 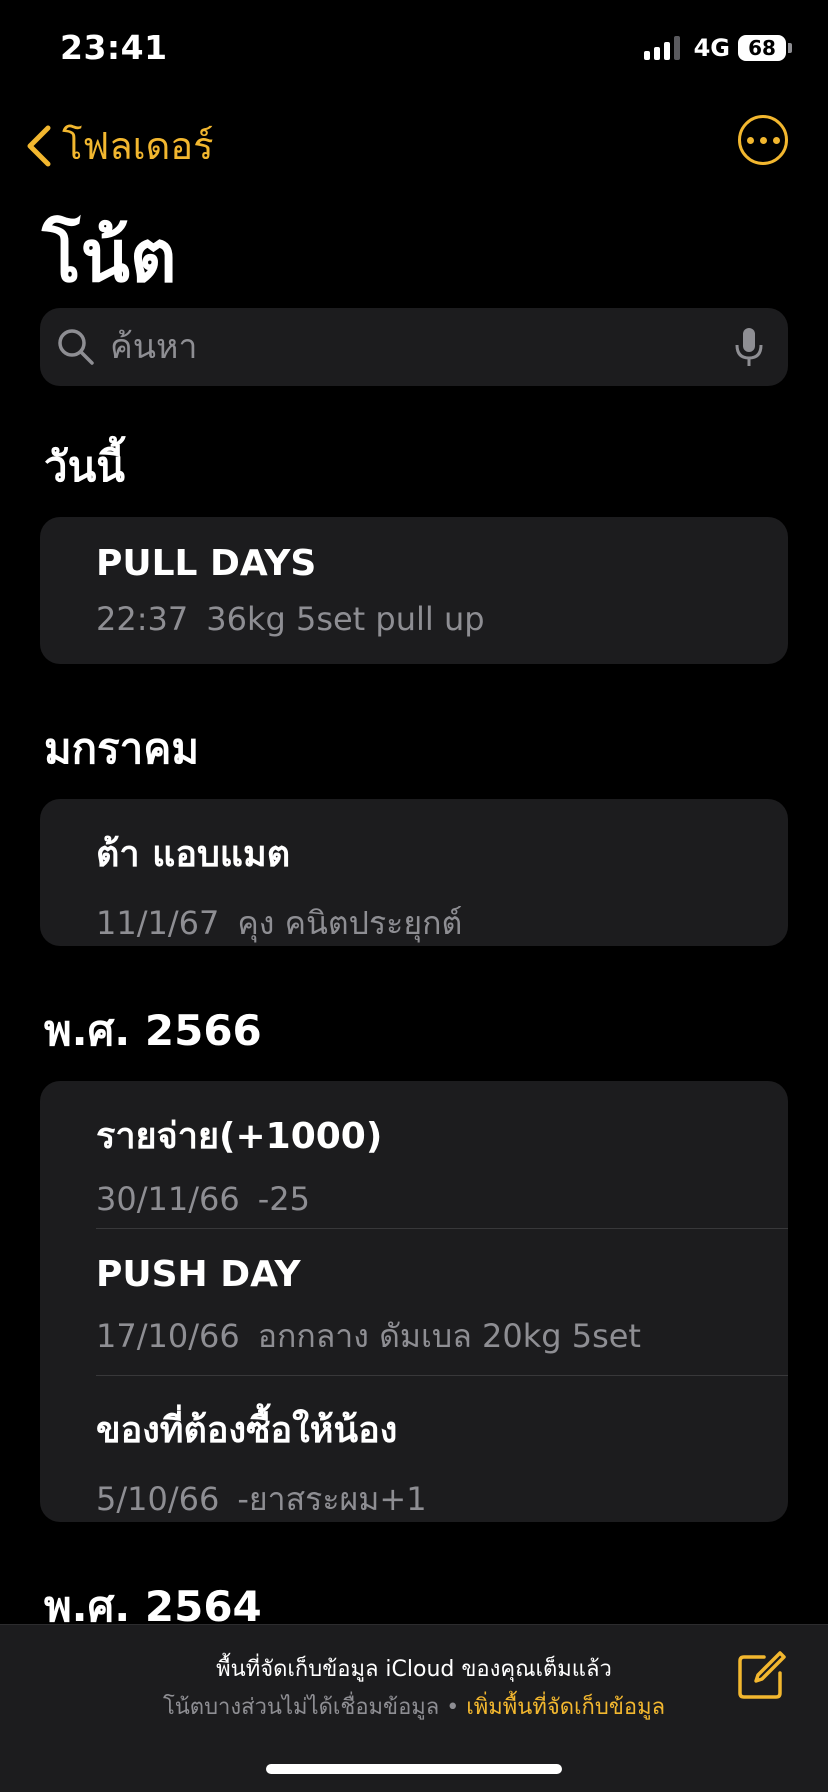 I want to click on navigation-bar: โฟลเดอร์, so click(x=414, y=140).